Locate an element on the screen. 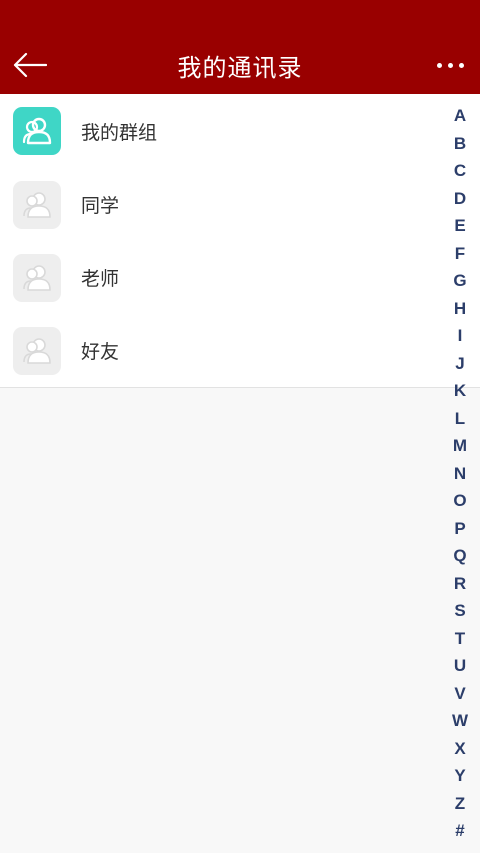  index-letter-s: S is located at coordinates (459, 611).